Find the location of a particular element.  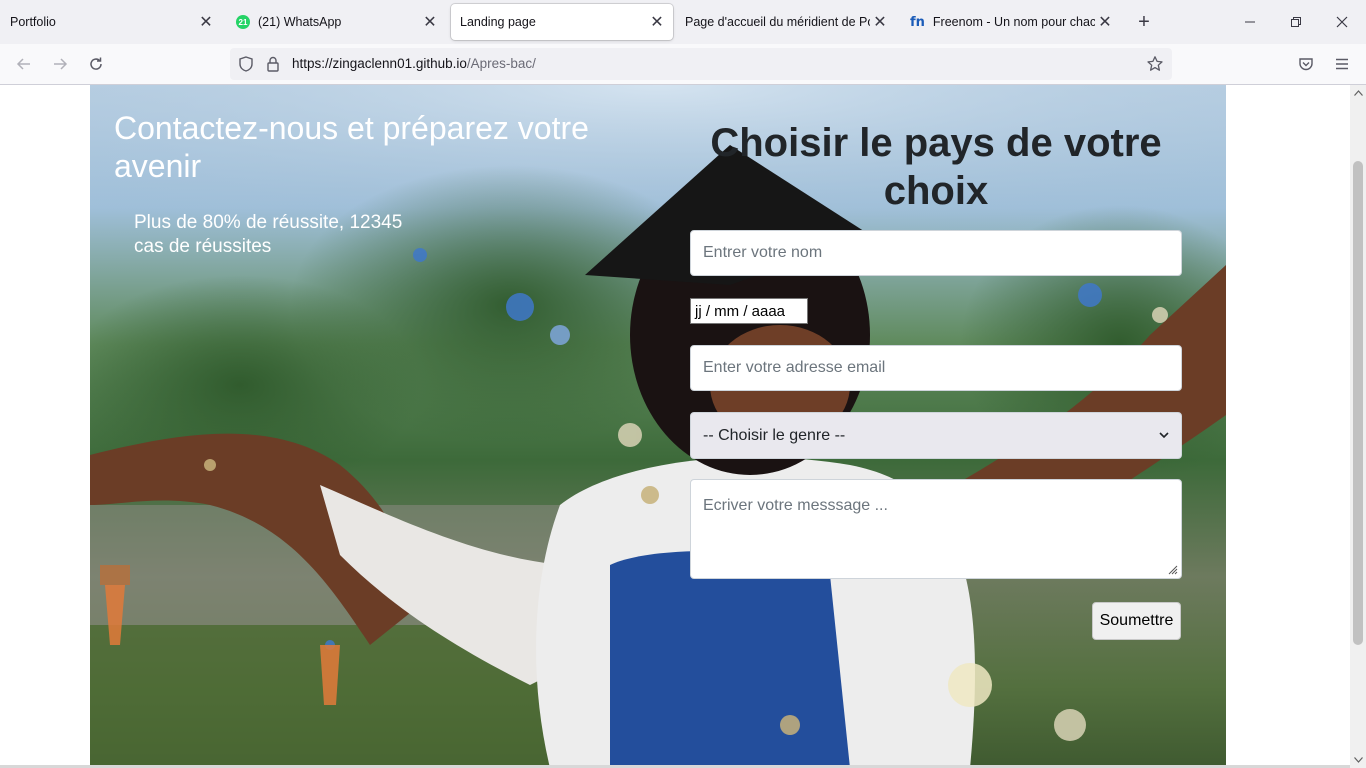

menu-icon is located at coordinates (1342, 64).